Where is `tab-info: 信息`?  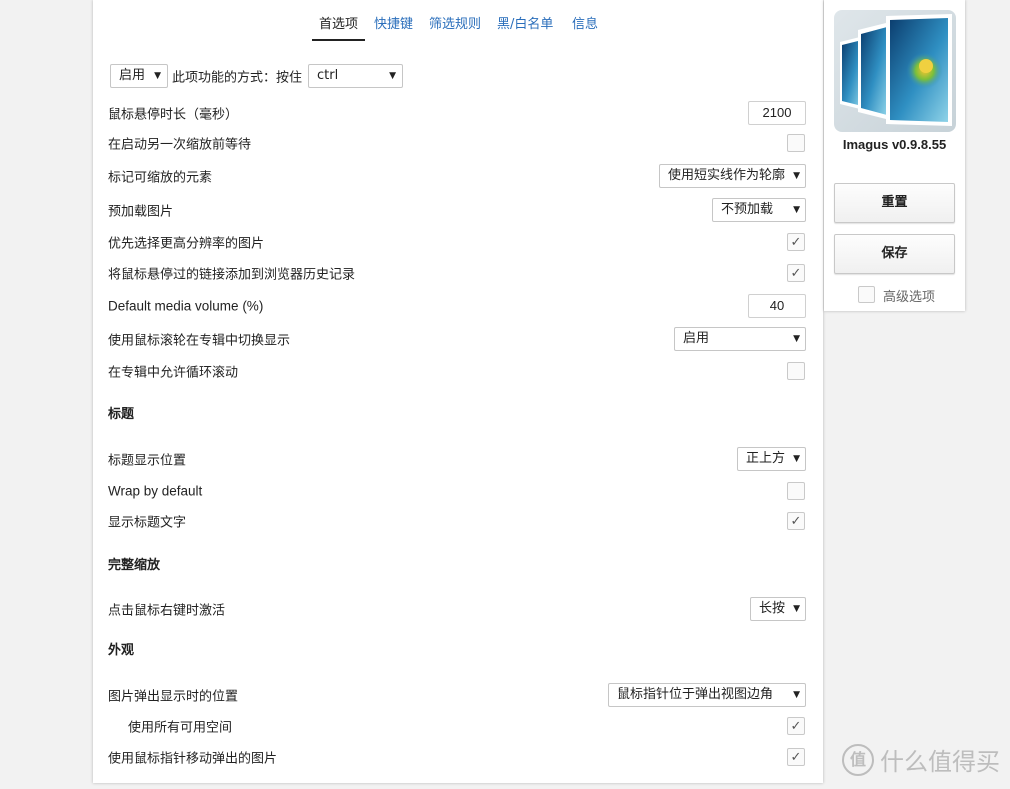 tab-info: 信息 is located at coordinates (585, 22).